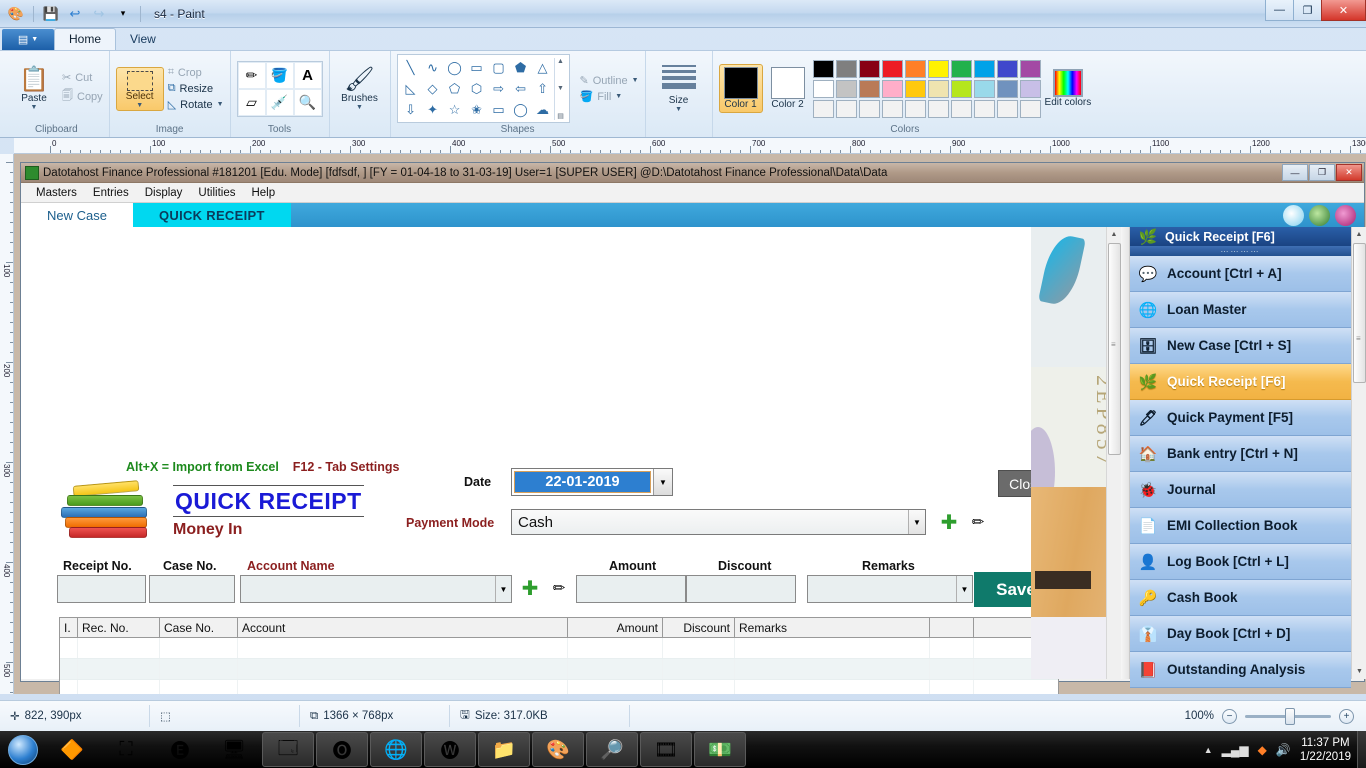 The height and width of the screenshot is (768, 1366). What do you see at coordinates (1322, 172) in the screenshot?
I see `finance-maximize-button: ❐` at bounding box center [1322, 172].